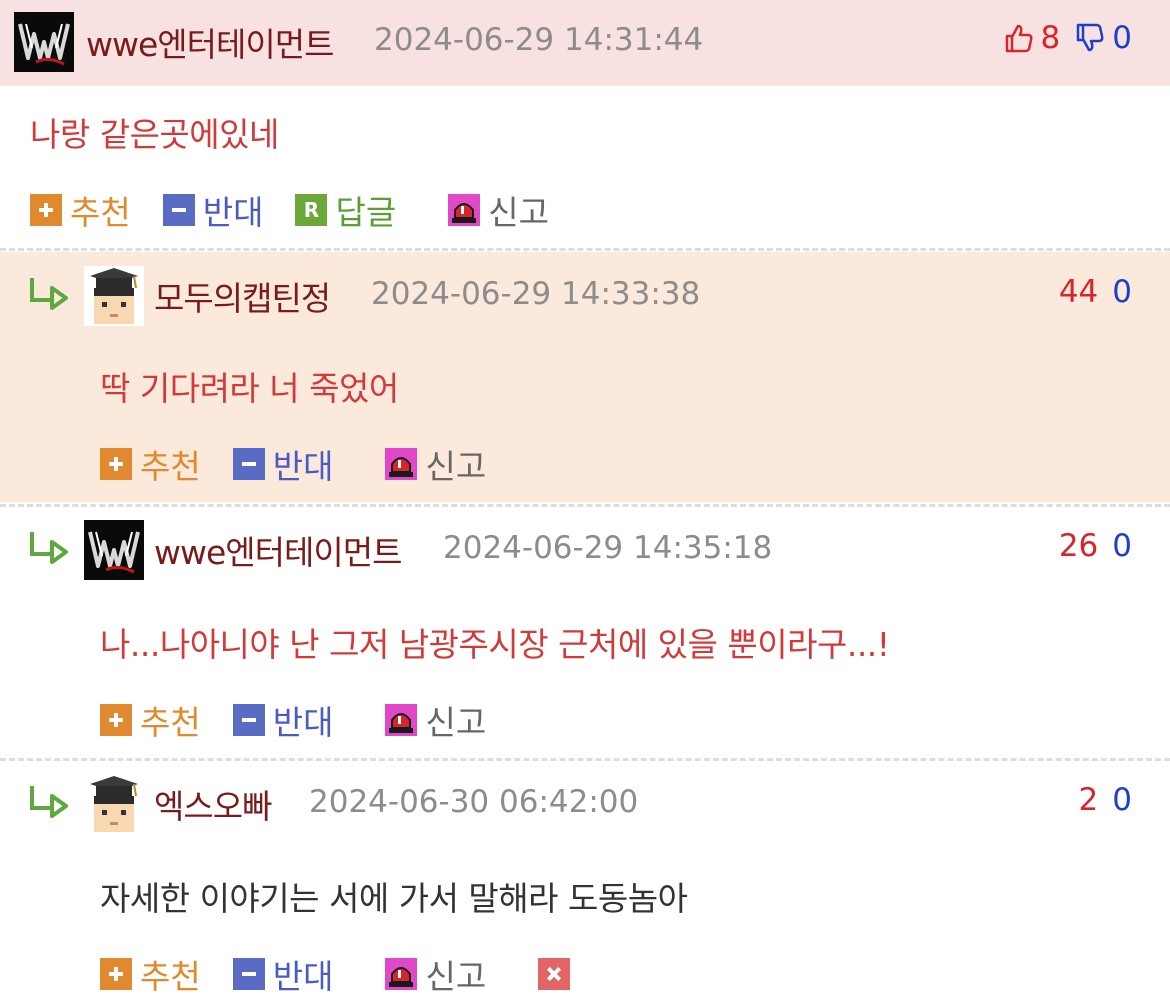 The width and height of the screenshot is (1170, 1000). I want to click on comment-nickname: 모두의캡틴정, so click(242, 296).